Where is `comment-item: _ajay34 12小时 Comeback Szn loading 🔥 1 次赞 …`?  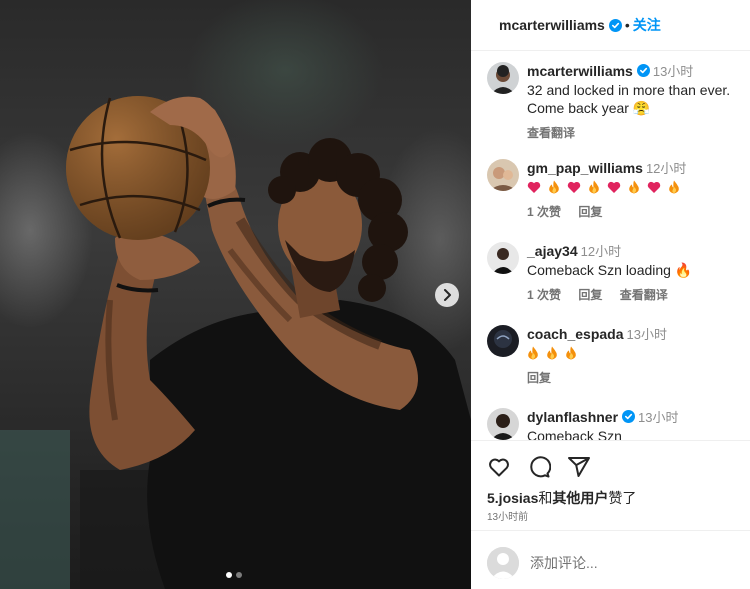
comment-item: _ajay34 12小时 Comeback Szn loading 🔥 1 次赞 … is located at coordinates (618, 273).